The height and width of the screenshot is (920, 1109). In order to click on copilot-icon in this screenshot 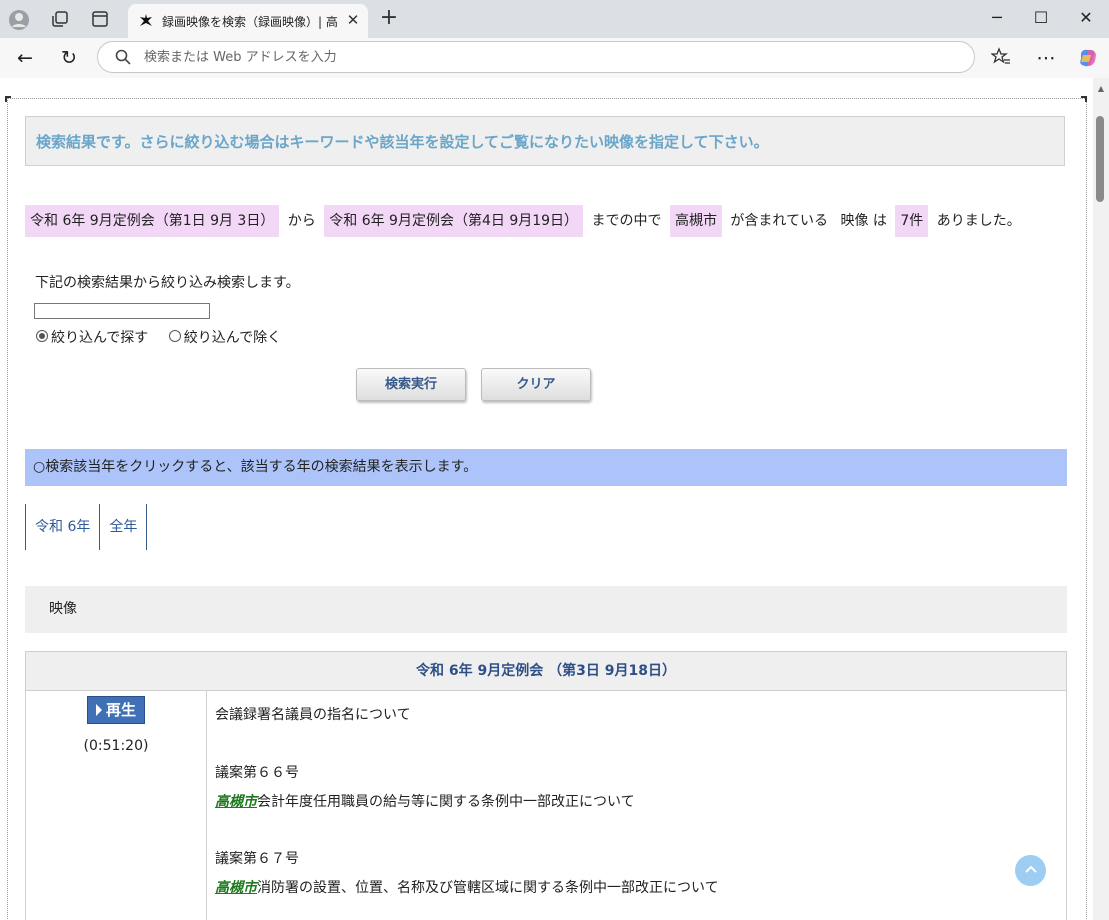, I will do `click(1088, 58)`.